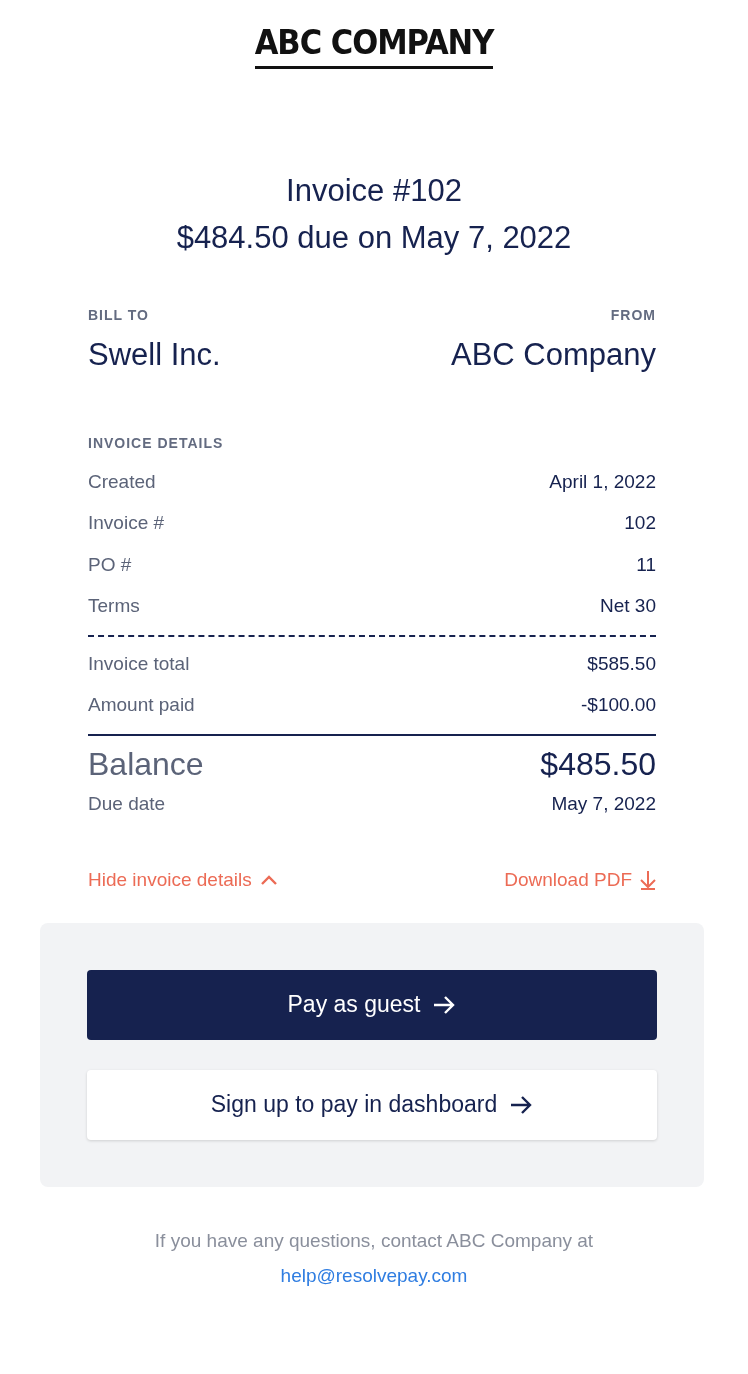 This screenshot has width=748, height=1374. I want to click on total-label: Amount paid, so click(141, 705).